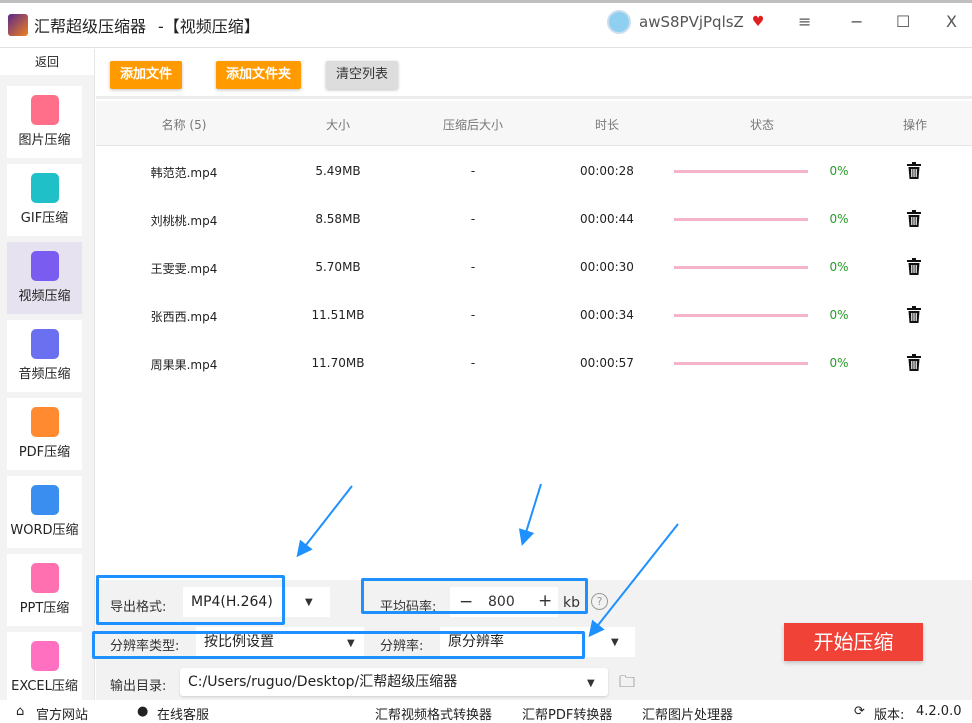 This screenshot has height=723, width=972. What do you see at coordinates (338, 267) in the screenshot?
I see `file-size: 5.70MB` at bounding box center [338, 267].